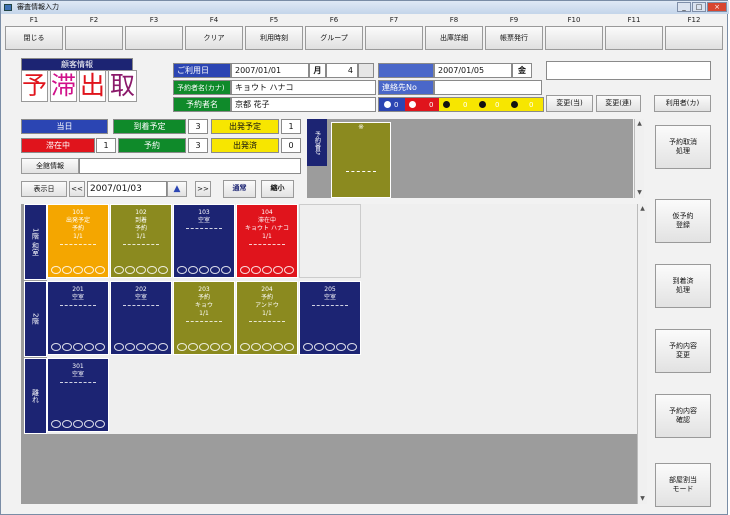 The width and height of the screenshot is (730, 515). Describe the element at coordinates (639, 158) in the screenshot. I see `preview-scrollbar: ▲ ▼` at that location.